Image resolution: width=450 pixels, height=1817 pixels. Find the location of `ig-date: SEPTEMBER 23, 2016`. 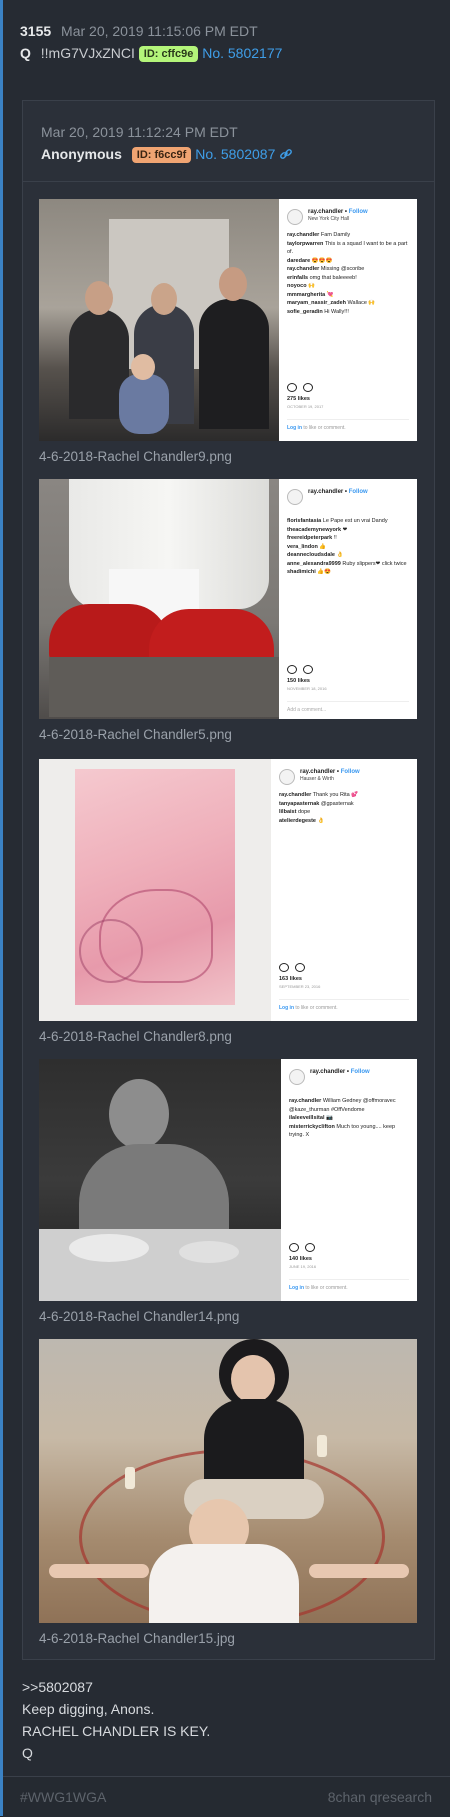

ig-date: SEPTEMBER 23, 2016 is located at coordinates (300, 986).